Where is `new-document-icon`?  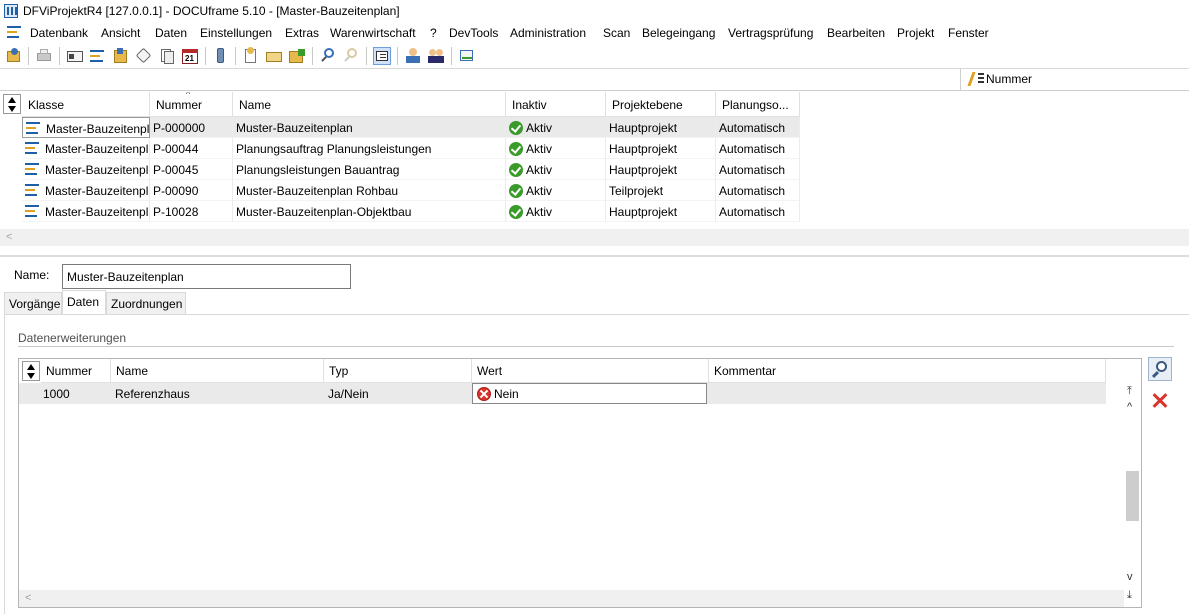
new-document-icon is located at coordinates (251, 56).